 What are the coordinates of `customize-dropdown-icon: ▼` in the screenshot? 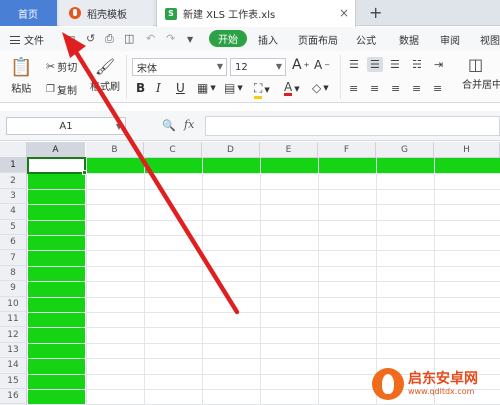 It's located at (190, 39).